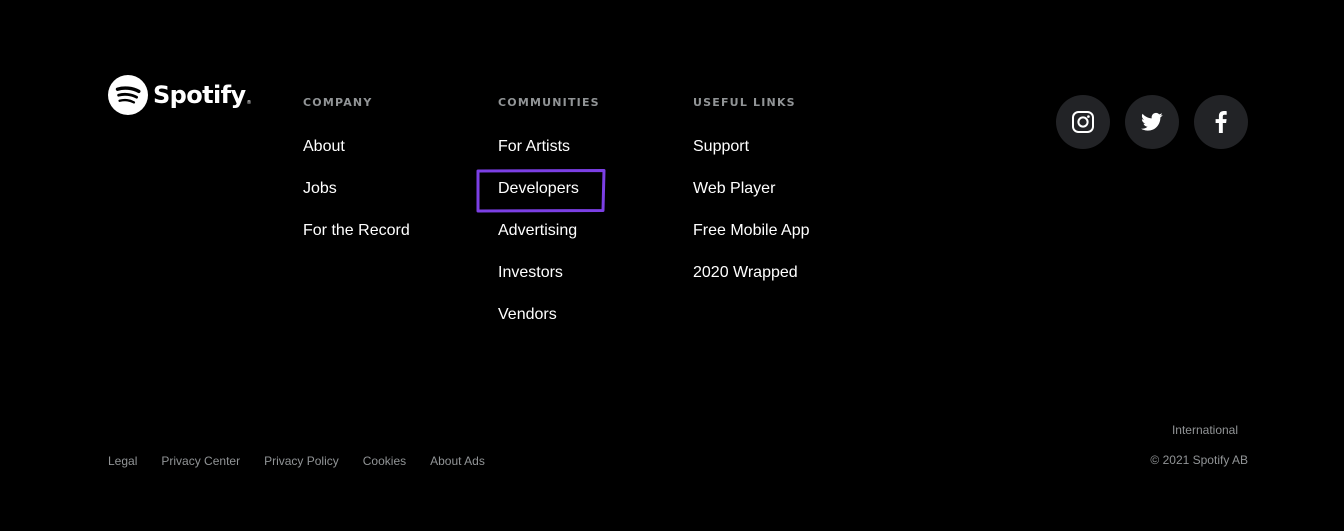  I want to click on company-links: About Jobs For the Record, so click(356, 200).